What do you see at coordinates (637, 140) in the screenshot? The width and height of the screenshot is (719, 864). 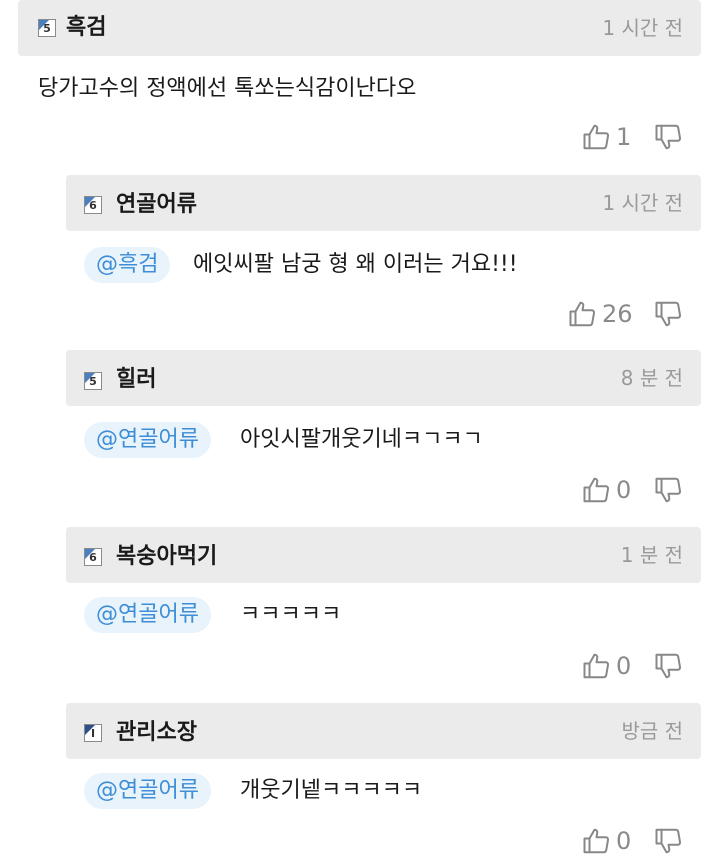 I see `vote-bar: 1` at bounding box center [637, 140].